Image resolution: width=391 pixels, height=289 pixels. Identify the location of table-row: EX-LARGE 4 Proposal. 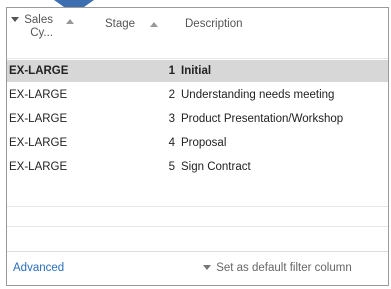
(197, 143).